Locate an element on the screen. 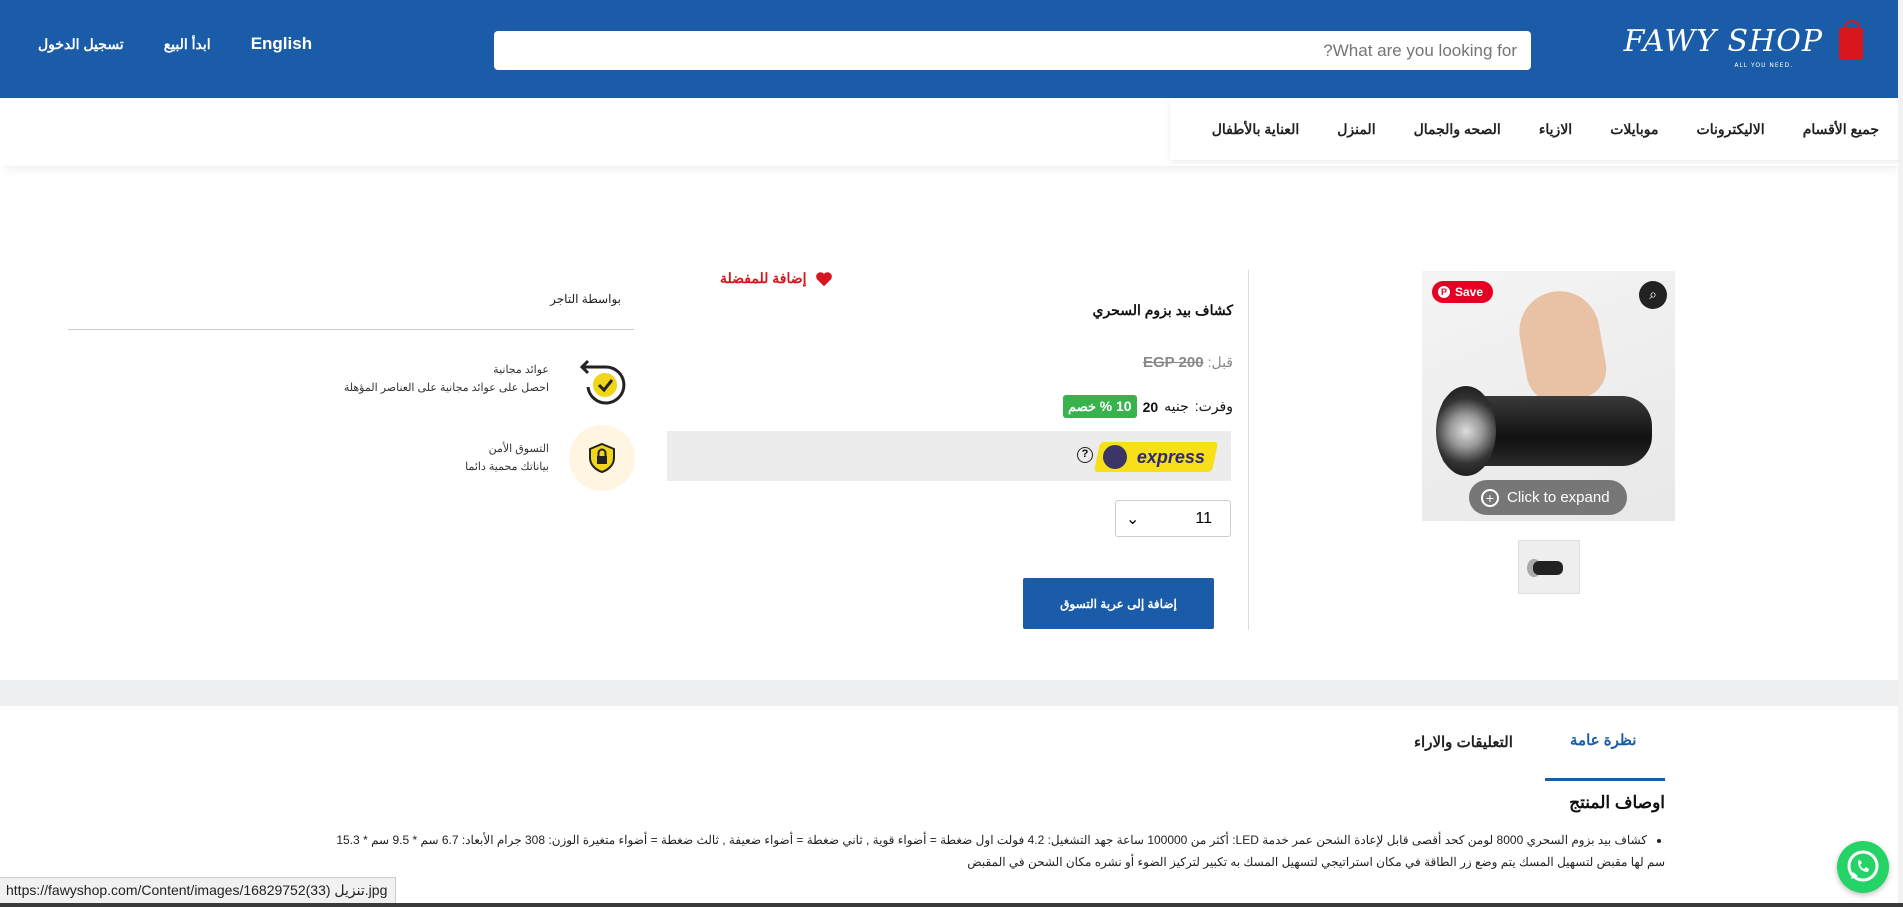 This screenshot has height=907, width=1903. logo-tagline: ALL YOU NEED. is located at coordinates (1763, 65).